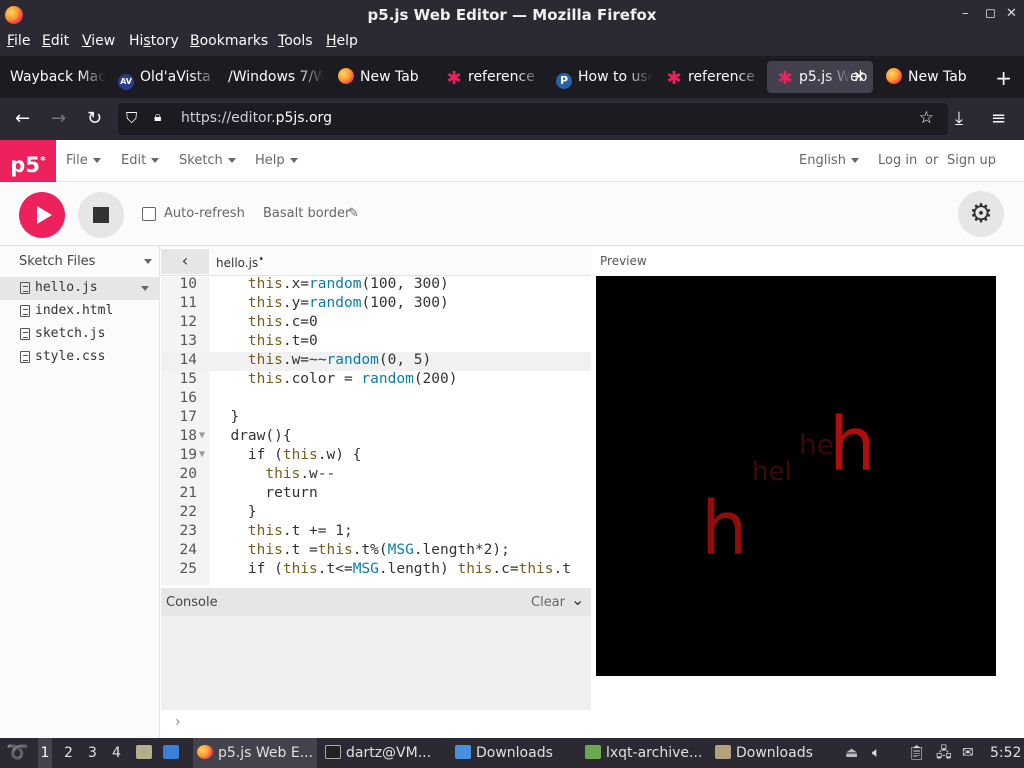 The height and width of the screenshot is (768, 1024). I want to click on code-line: 10 this.x=random(100, 300), so click(376, 286).